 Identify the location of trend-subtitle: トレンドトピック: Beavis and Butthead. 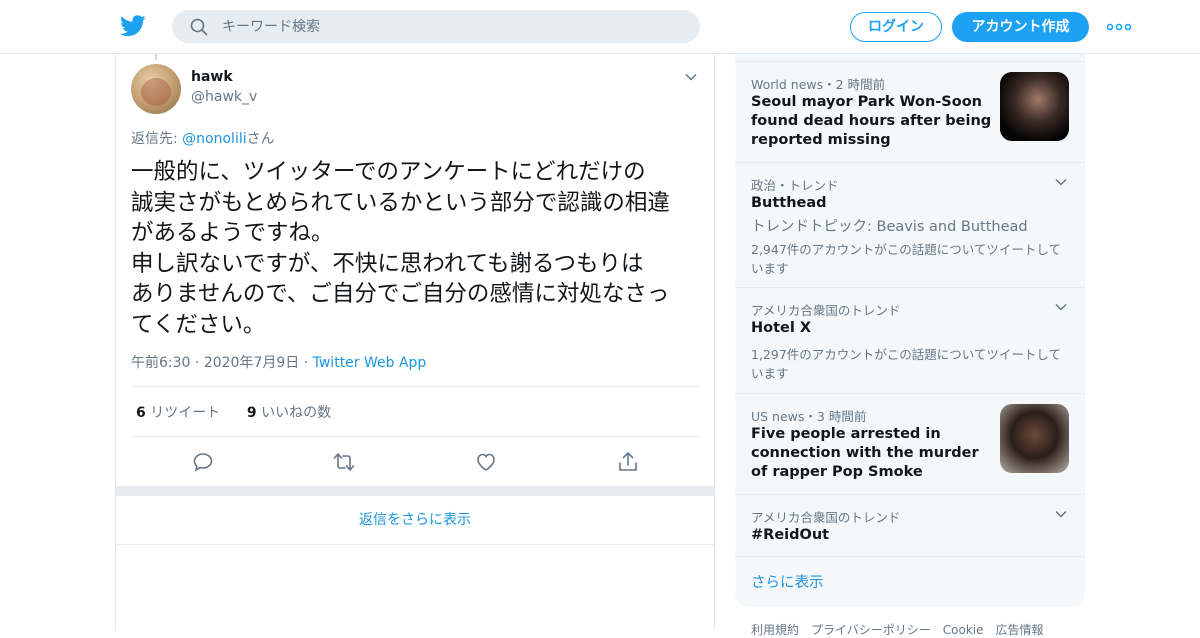
(889, 227).